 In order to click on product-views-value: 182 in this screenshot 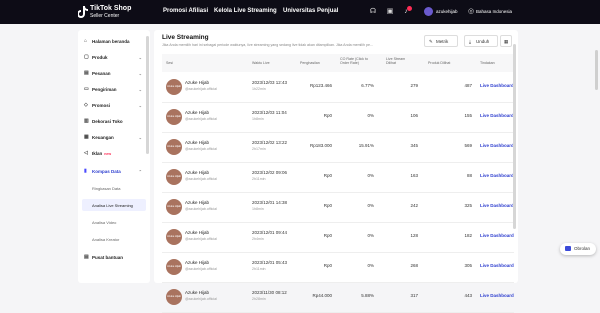, I will do `click(468, 235)`.